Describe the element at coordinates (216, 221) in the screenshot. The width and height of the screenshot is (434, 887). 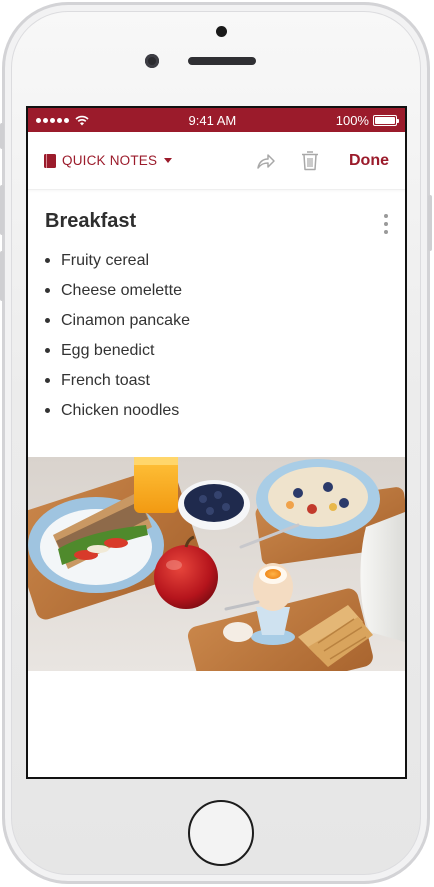
I see `note-title: Breakfast` at that location.